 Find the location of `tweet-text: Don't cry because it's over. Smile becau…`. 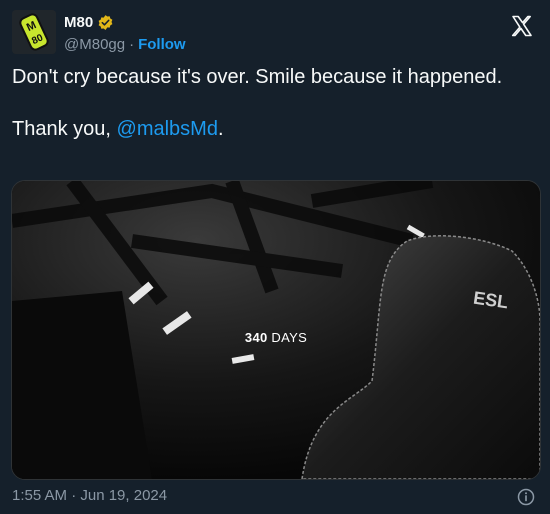

tweet-text: Don't cry because it's over. Smile becau… is located at coordinates (272, 103).